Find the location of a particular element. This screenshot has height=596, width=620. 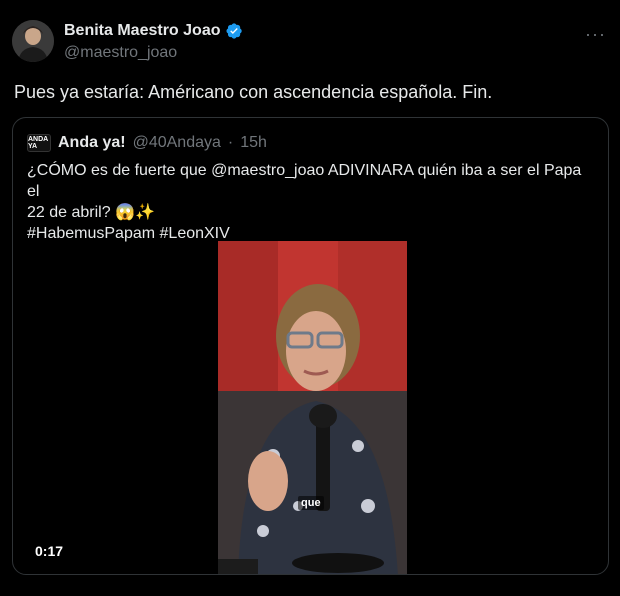

author-handle: @maestro_joao is located at coordinates (120, 53).